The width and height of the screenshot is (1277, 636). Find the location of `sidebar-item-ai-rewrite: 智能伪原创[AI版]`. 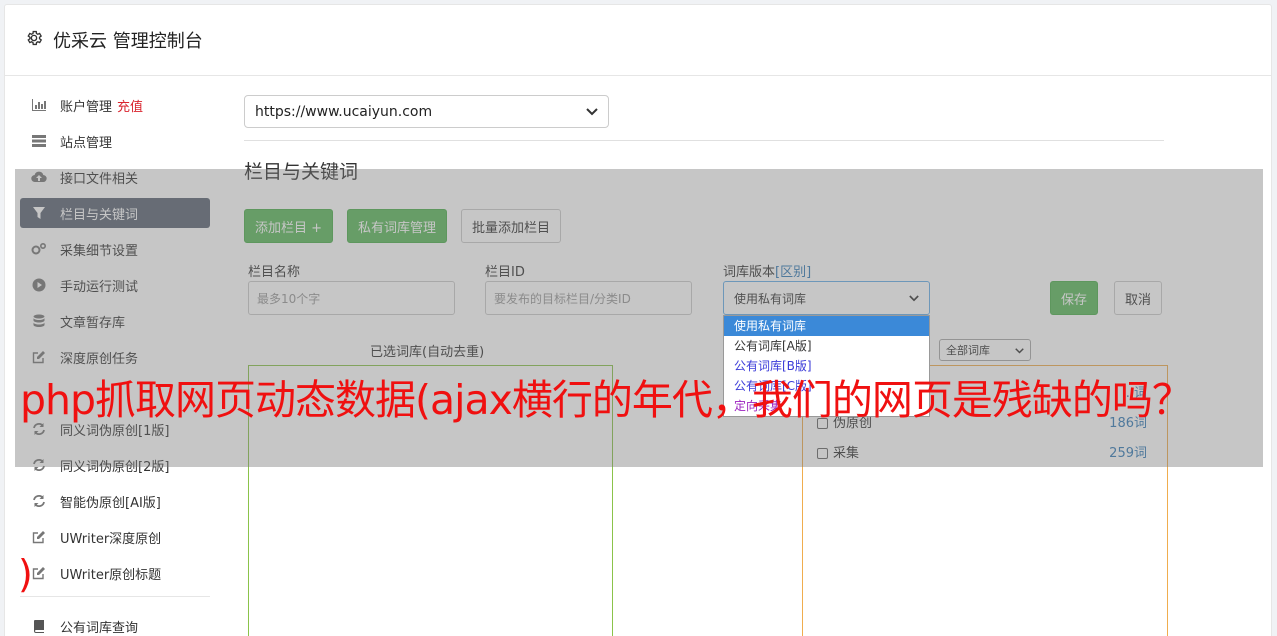

sidebar-item-ai-rewrite: 智能伪原创[AI版] is located at coordinates (115, 501).